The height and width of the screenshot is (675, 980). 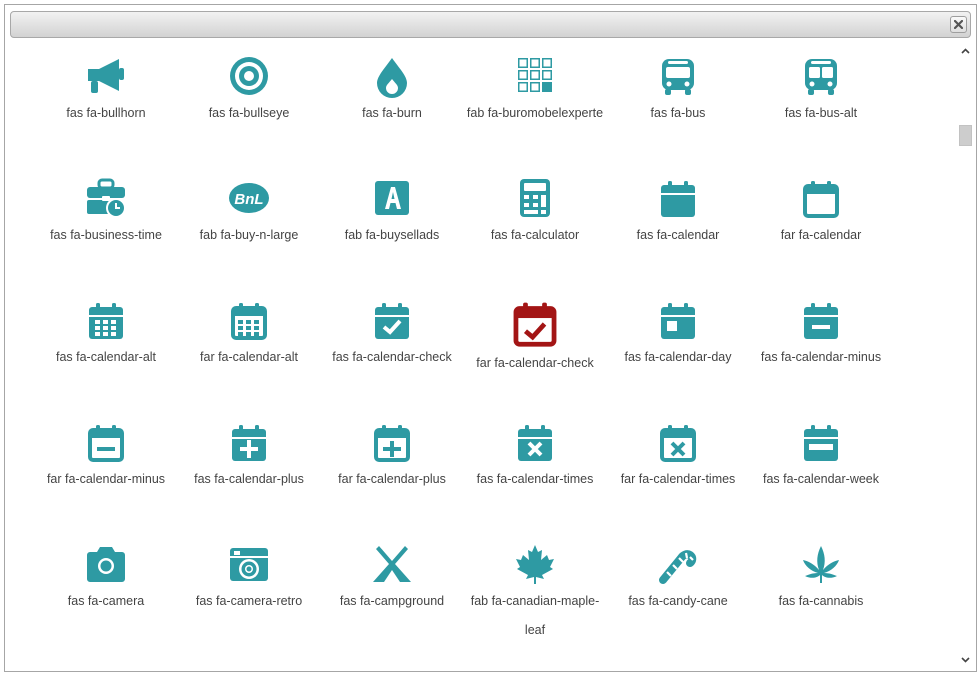 I want to click on icon-option: fas fa-bullhorn, so click(x=106, y=91).